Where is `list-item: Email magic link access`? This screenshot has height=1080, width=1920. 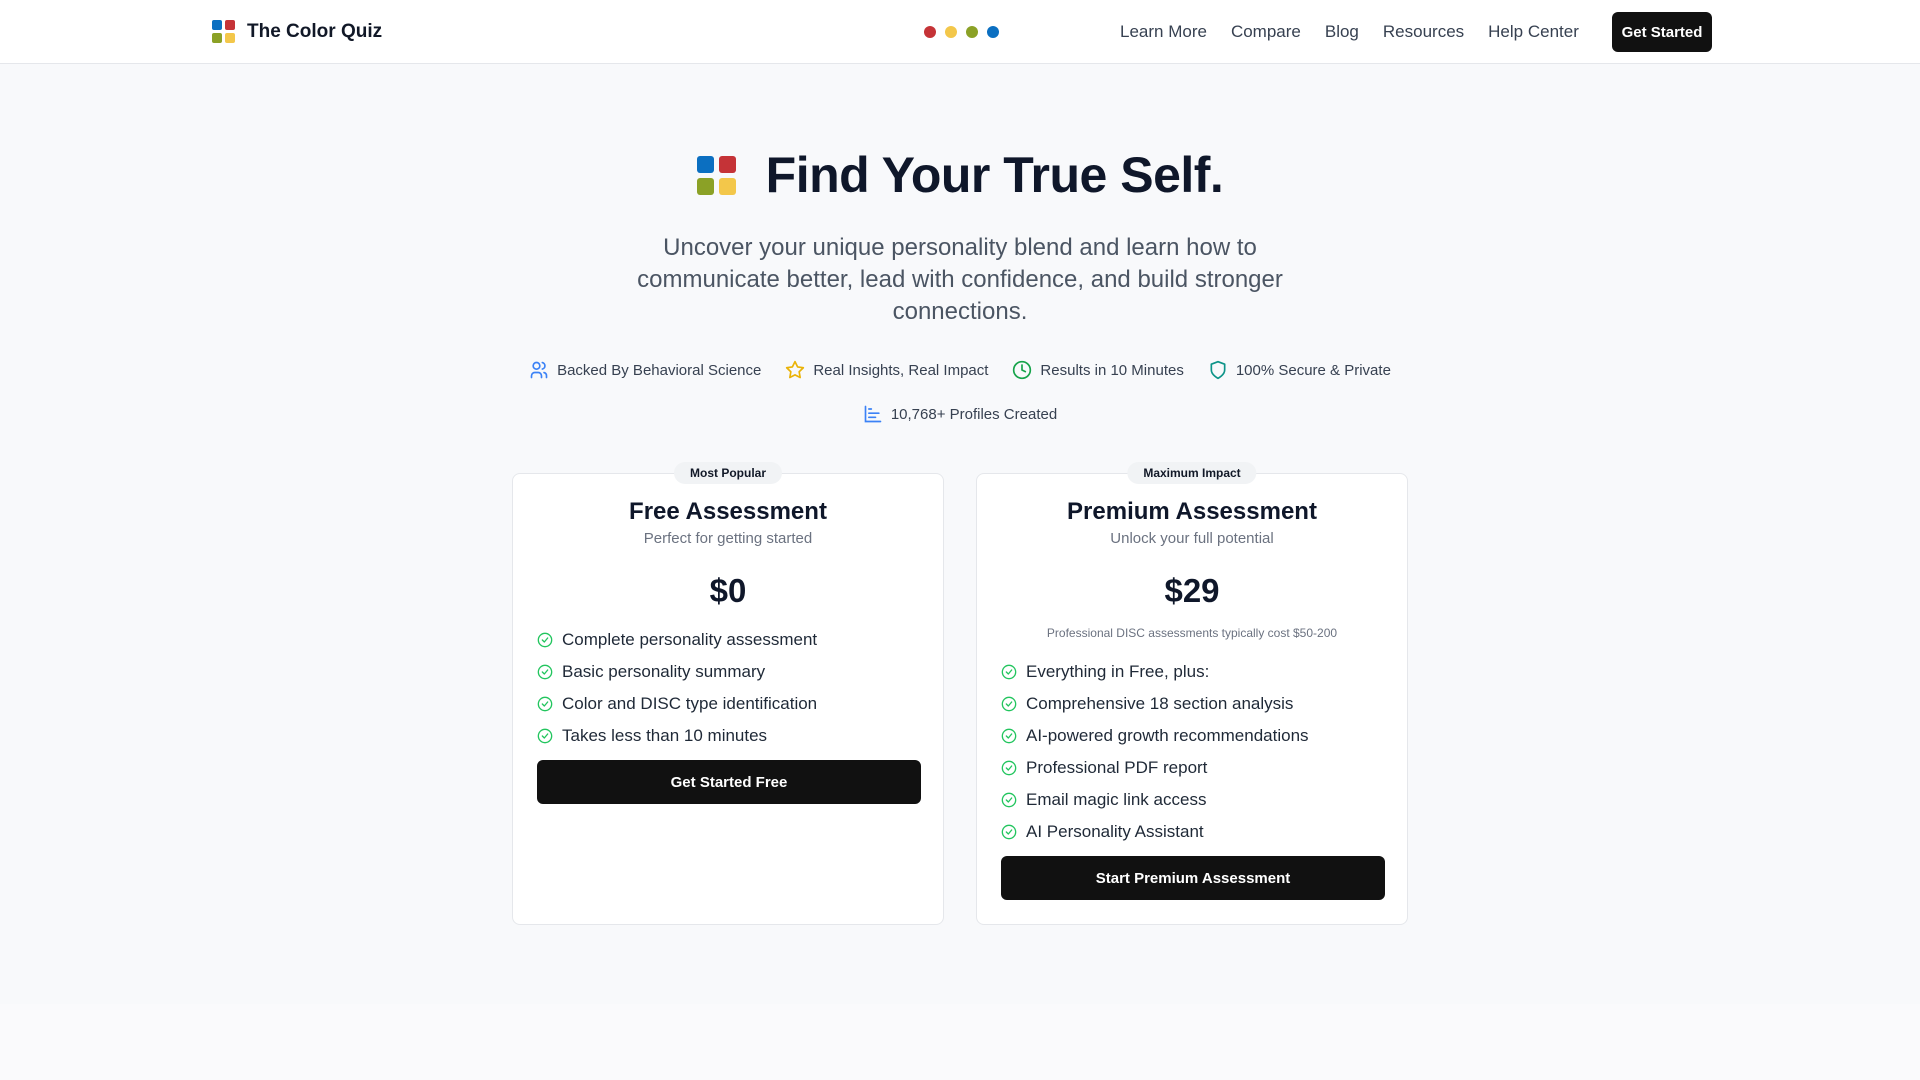
list-item: Email magic link access is located at coordinates (1155, 800).